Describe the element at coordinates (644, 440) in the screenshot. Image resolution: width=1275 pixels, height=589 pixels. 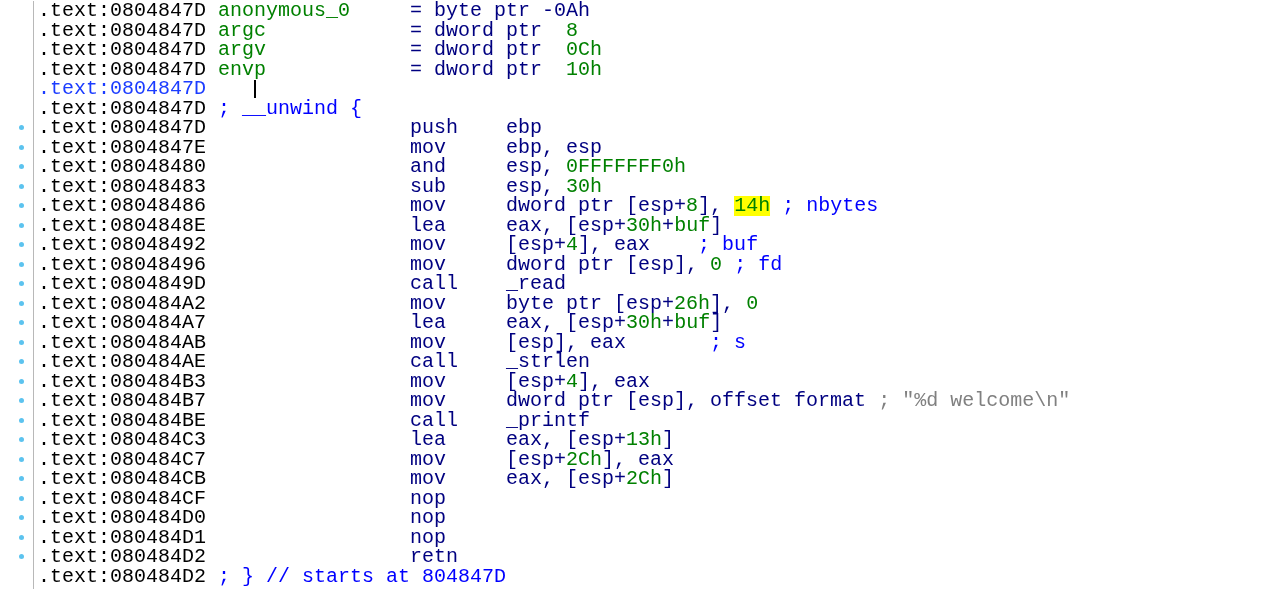
I see `number-text: 13h` at that location.